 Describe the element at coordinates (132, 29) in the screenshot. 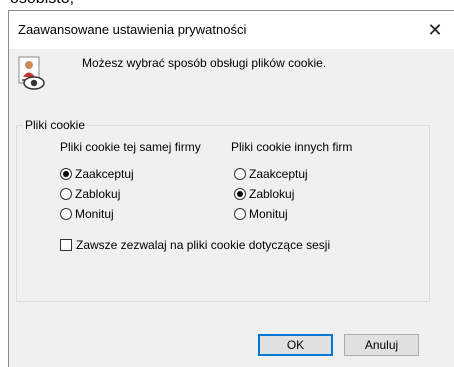

I see `dialog-title: Zaawansowane ustawienia prywatności` at that location.